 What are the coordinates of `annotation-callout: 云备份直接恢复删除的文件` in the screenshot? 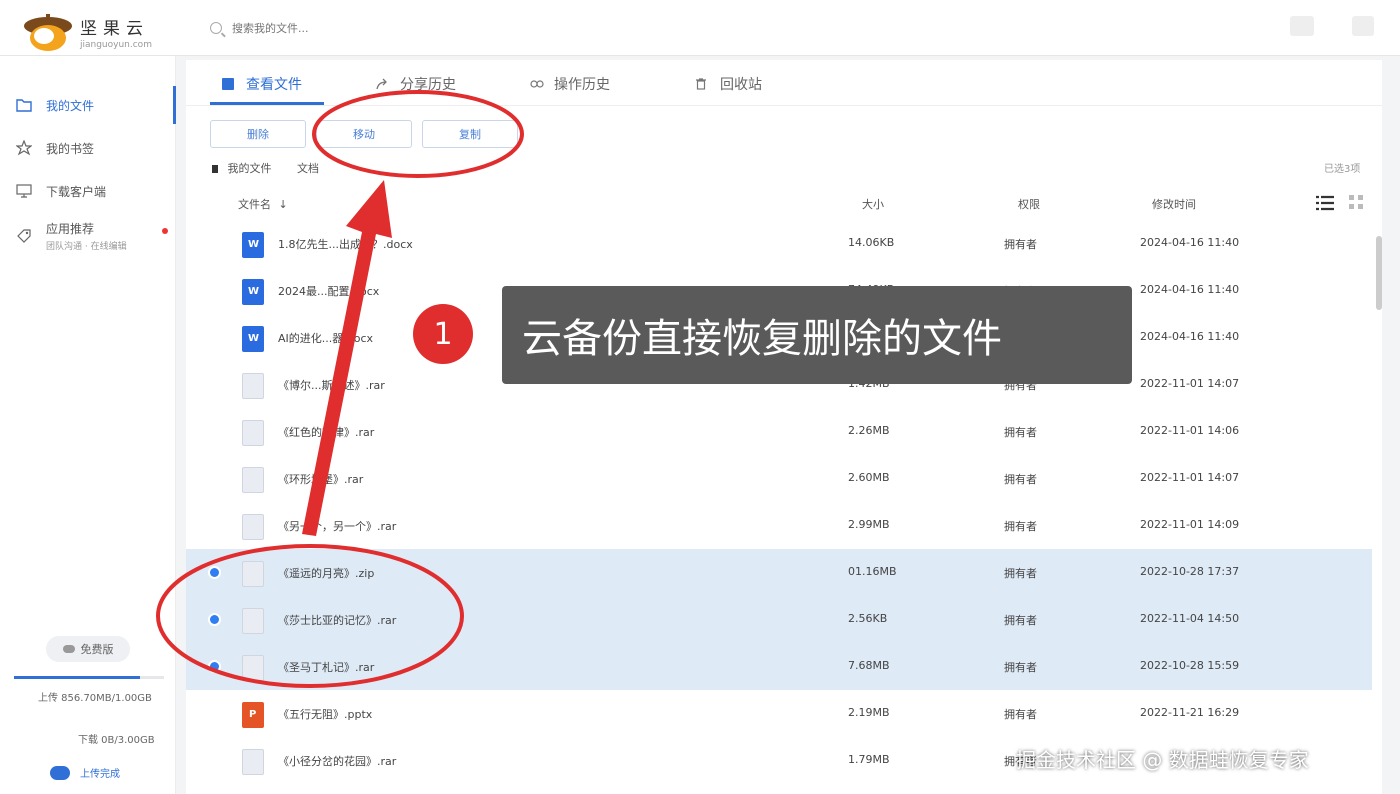 It's located at (817, 335).